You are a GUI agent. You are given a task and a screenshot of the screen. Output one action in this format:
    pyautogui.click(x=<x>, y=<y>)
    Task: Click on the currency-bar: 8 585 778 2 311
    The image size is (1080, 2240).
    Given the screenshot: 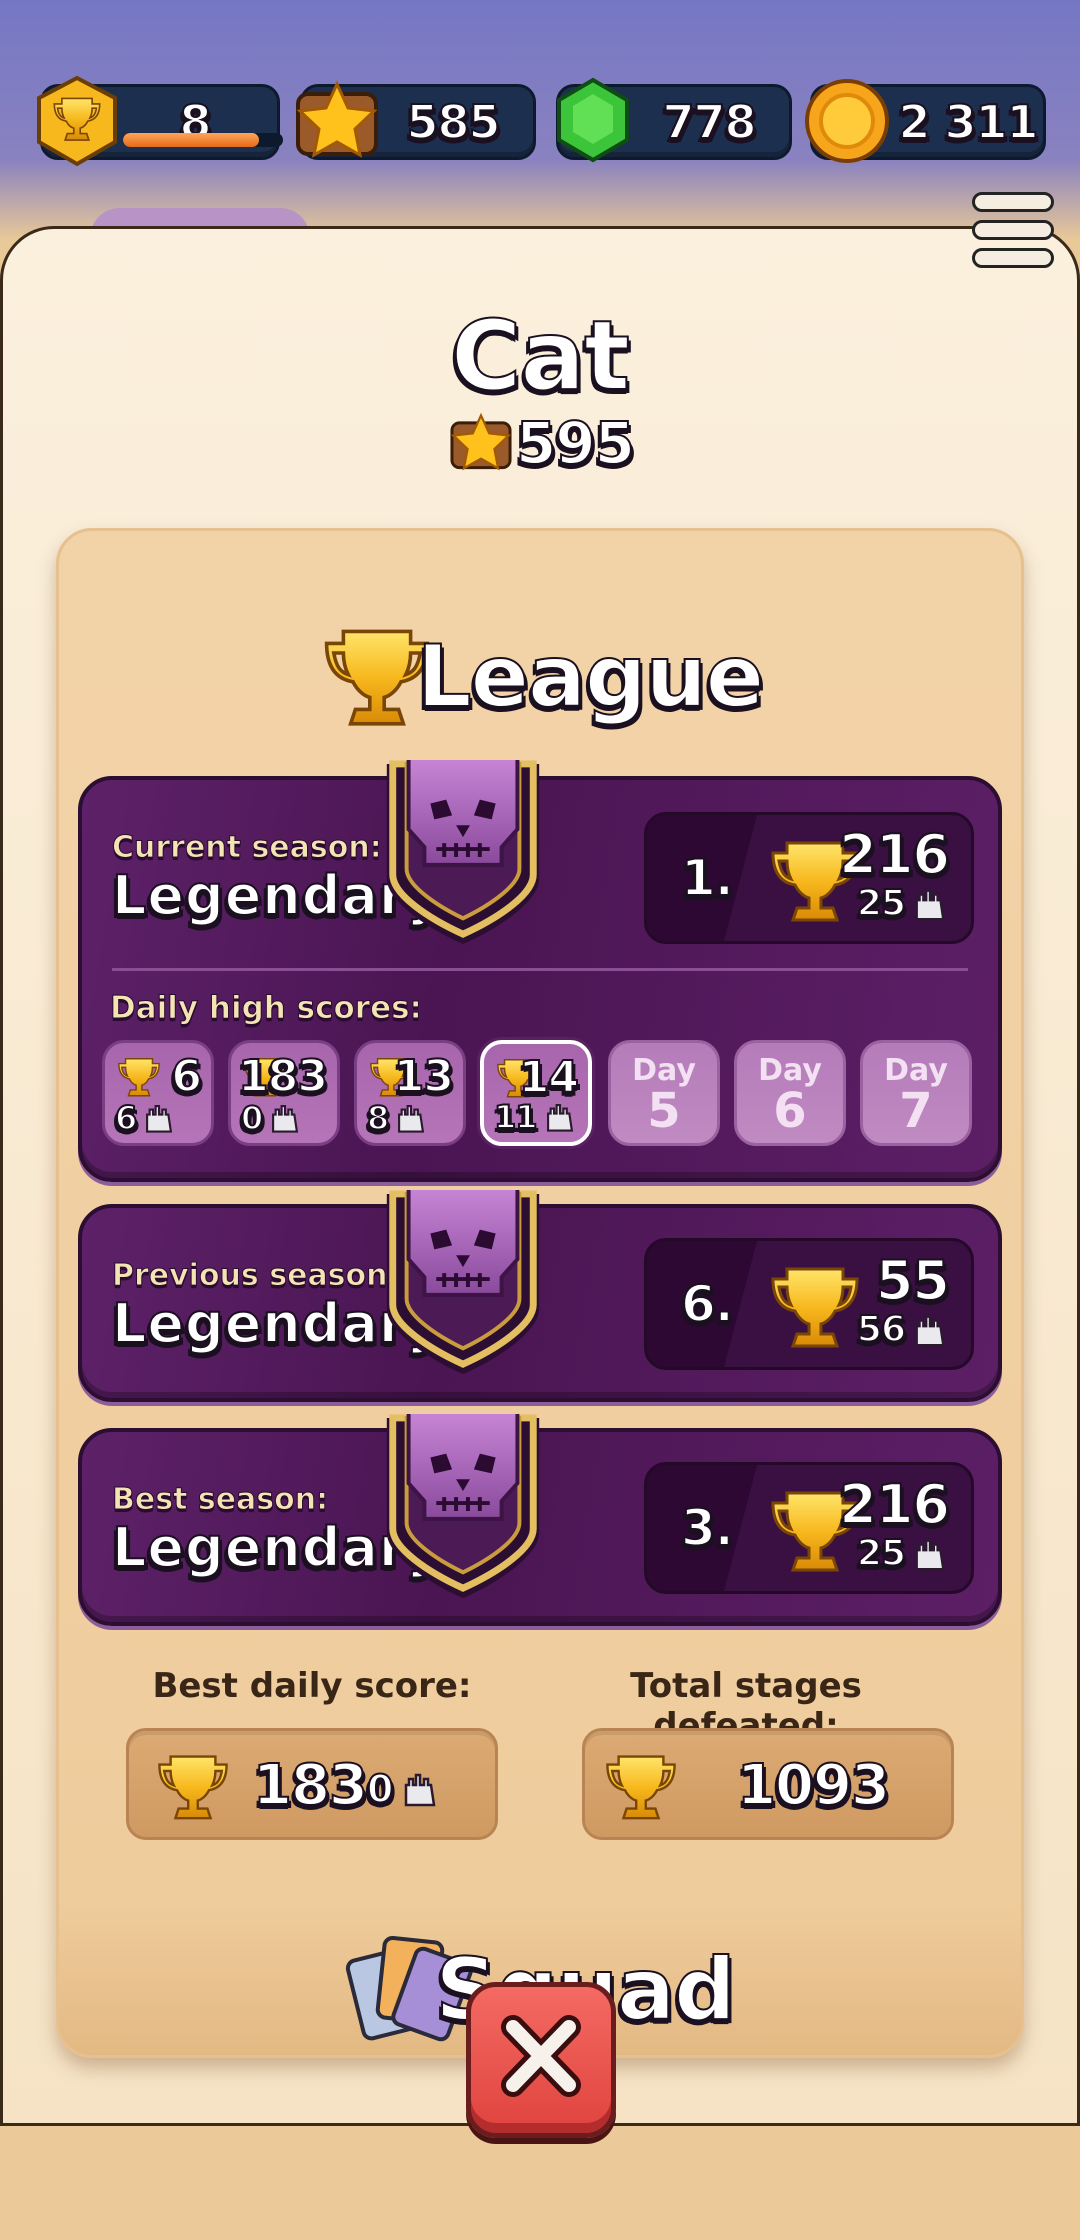 What is the action you would take?
    pyautogui.click(x=540, y=121)
    